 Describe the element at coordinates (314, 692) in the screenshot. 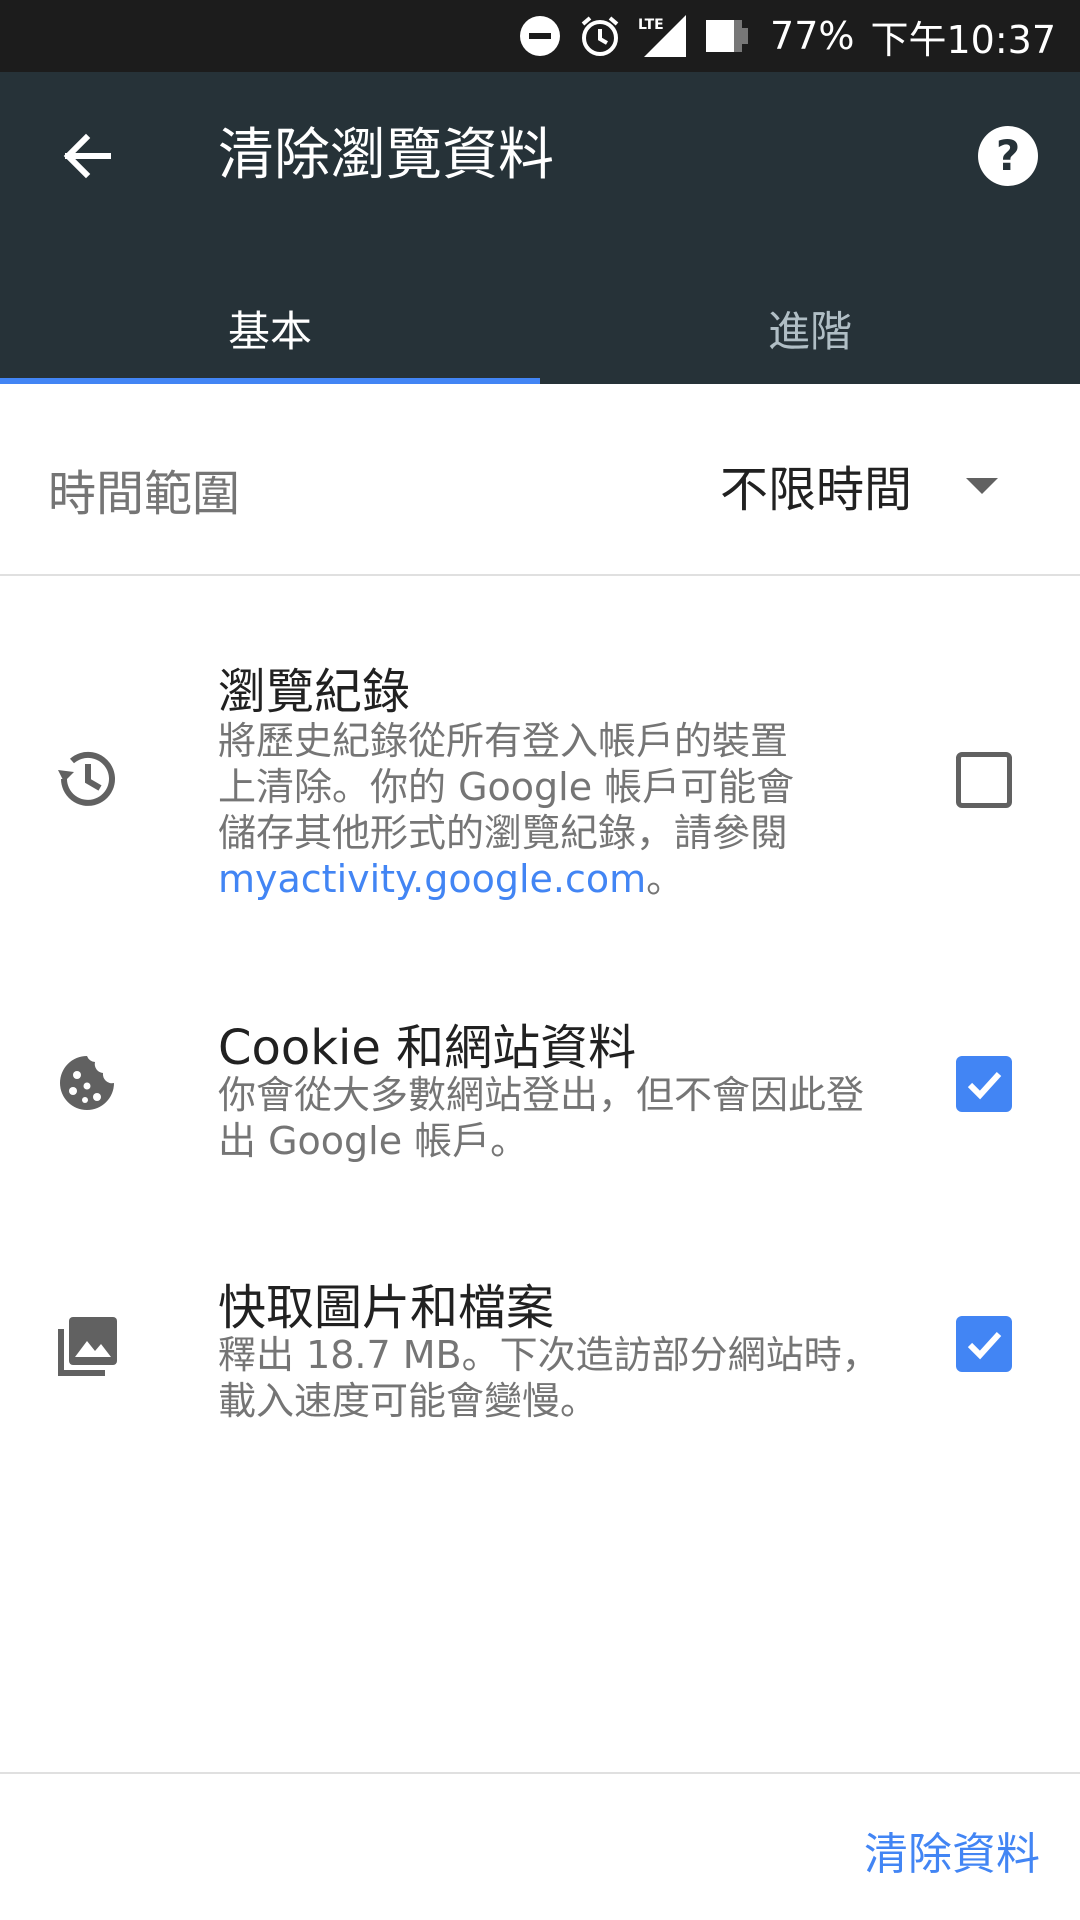

I see `option-title: 瀏覽紀錄` at that location.